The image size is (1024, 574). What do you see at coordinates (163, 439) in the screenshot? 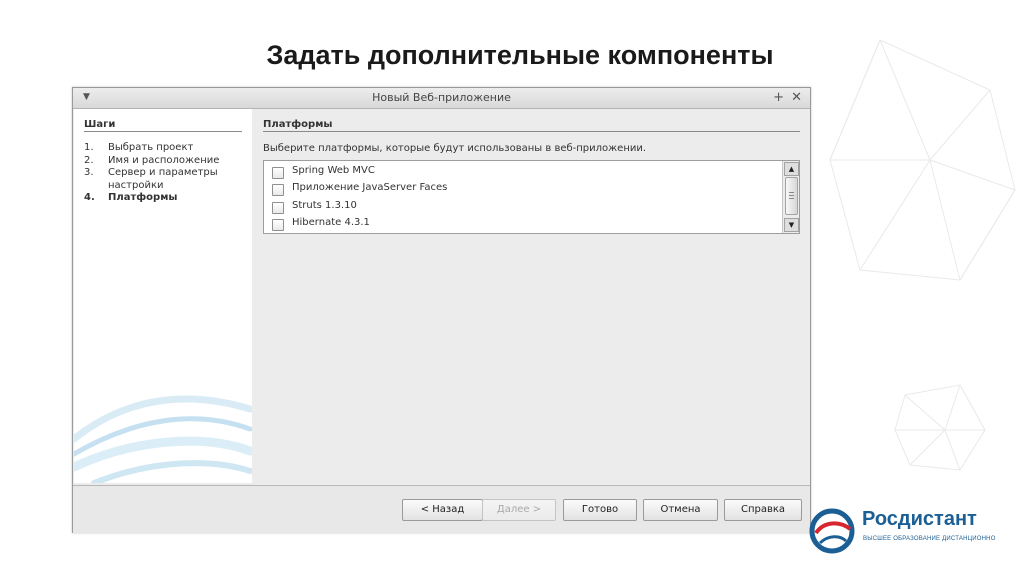
I see `swoosh-decoration` at bounding box center [163, 439].